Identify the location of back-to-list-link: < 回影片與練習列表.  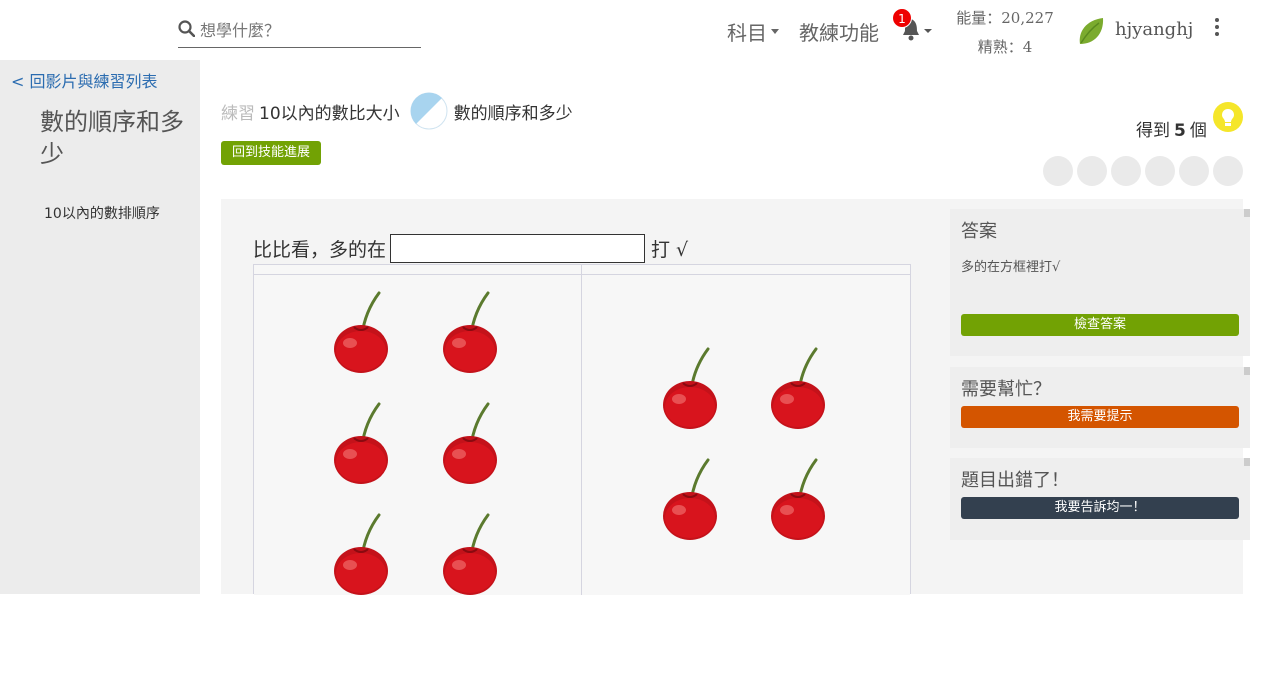
(84, 80).